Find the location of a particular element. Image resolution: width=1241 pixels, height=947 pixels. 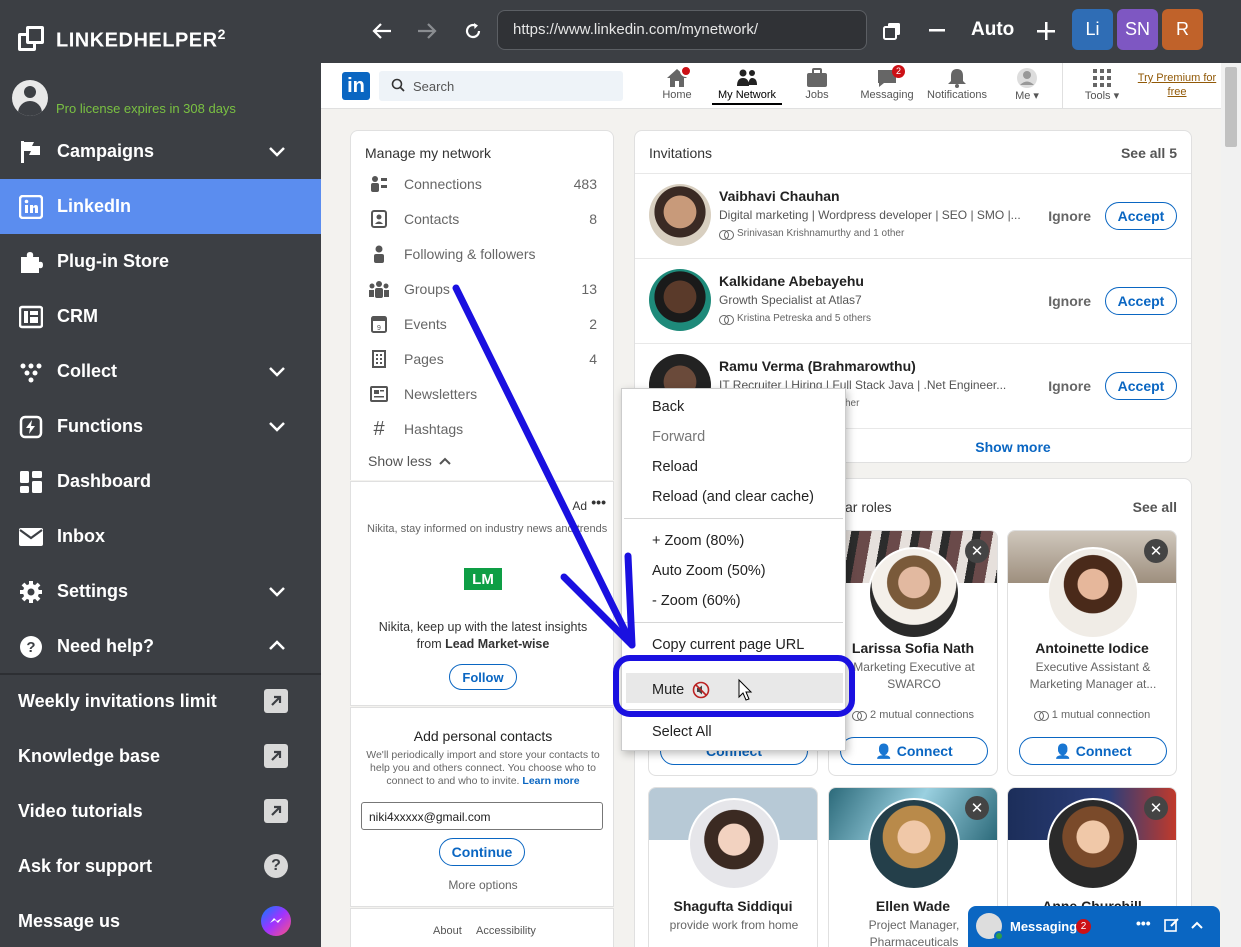

nav-plugin-store: Plug-in Store is located at coordinates (160, 261).